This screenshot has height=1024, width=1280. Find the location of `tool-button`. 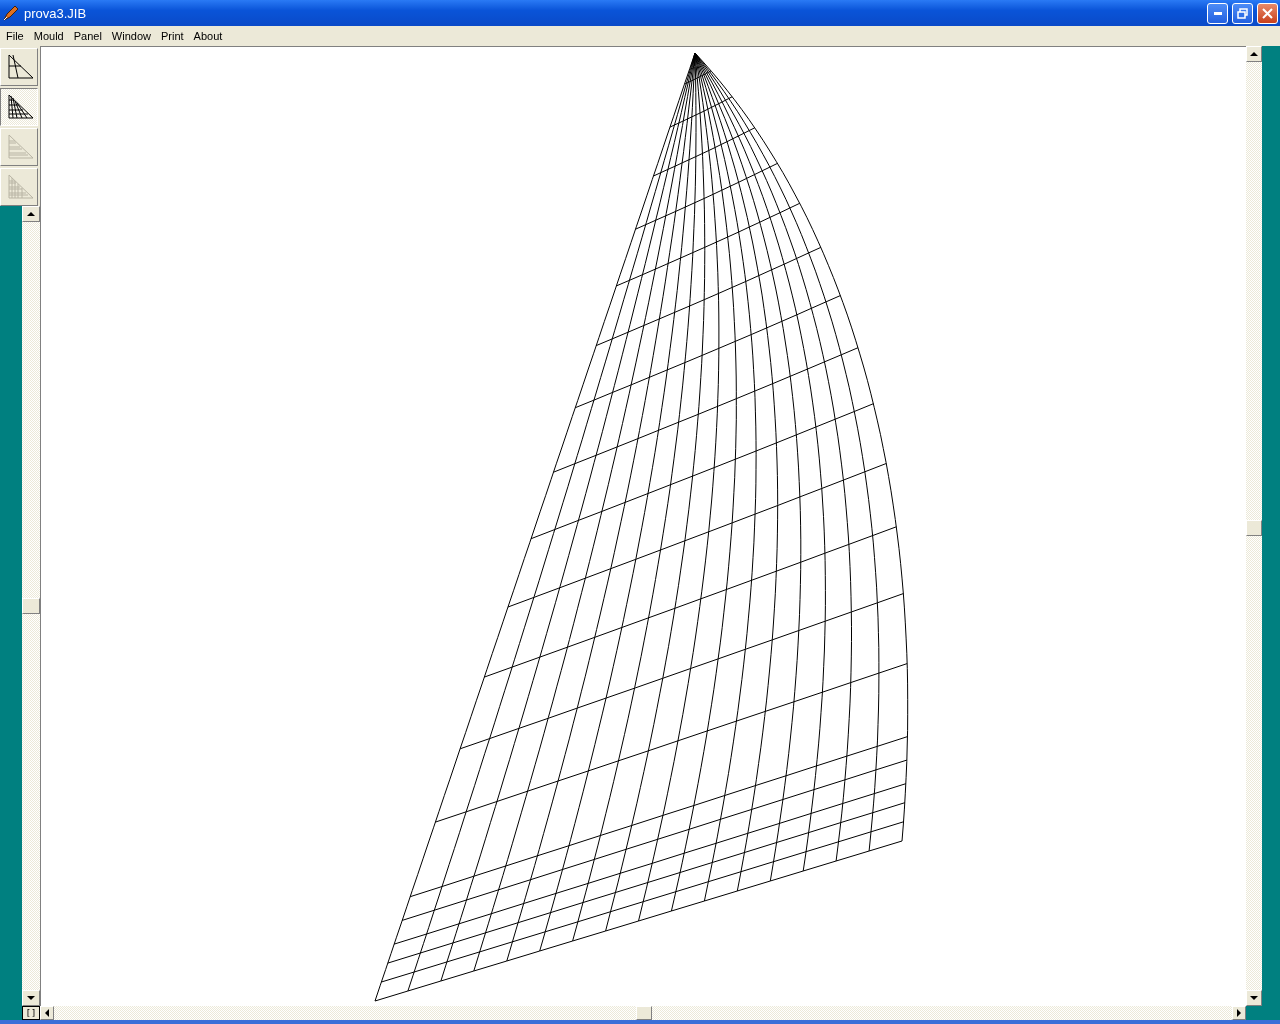

tool-button is located at coordinates (19, 107).